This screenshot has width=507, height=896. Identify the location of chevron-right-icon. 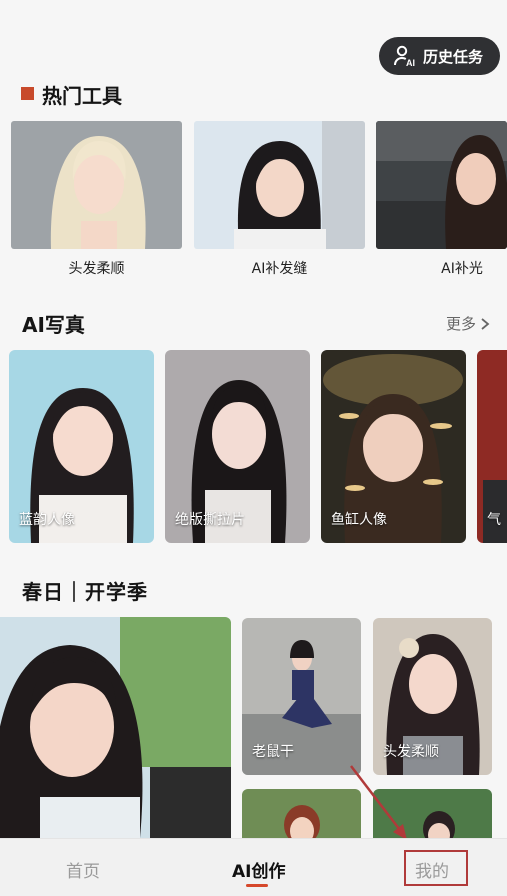
(485, 323).